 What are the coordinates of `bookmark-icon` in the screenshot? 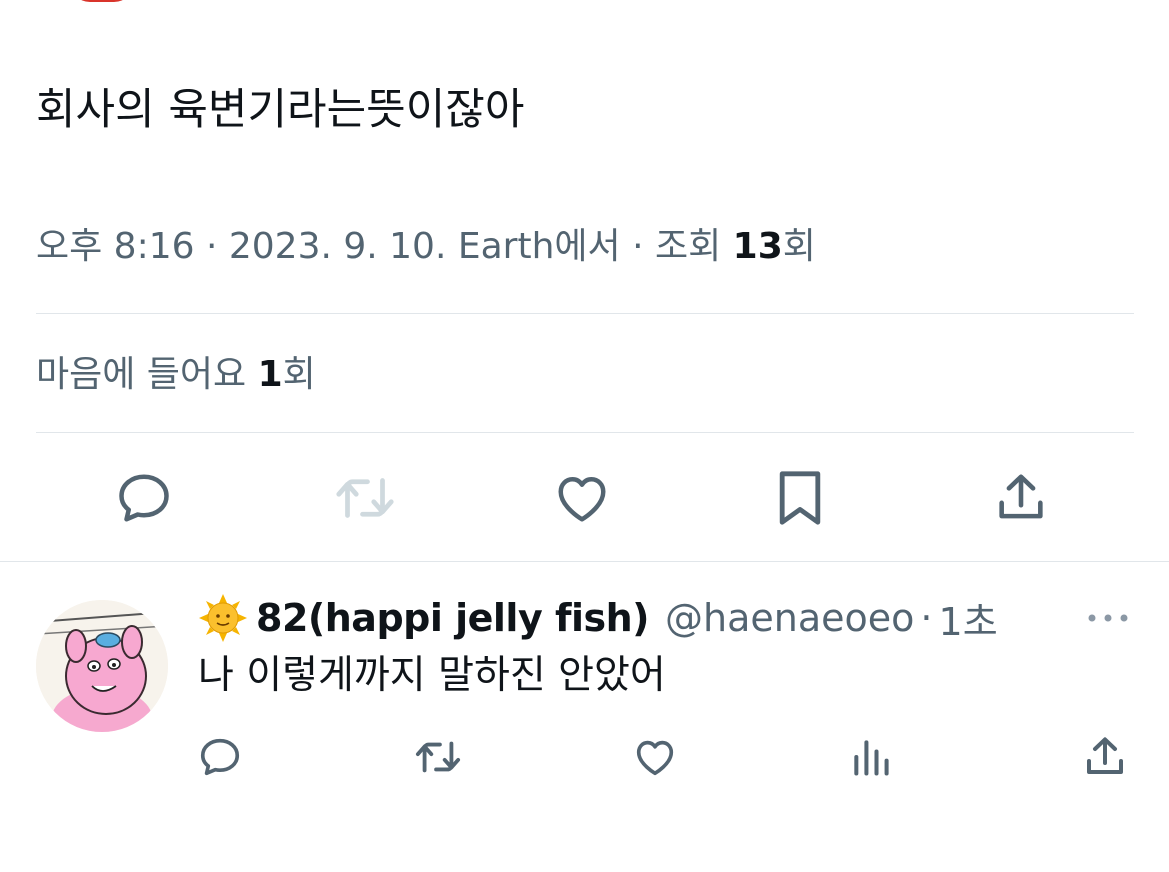 It's located at (800, 498).